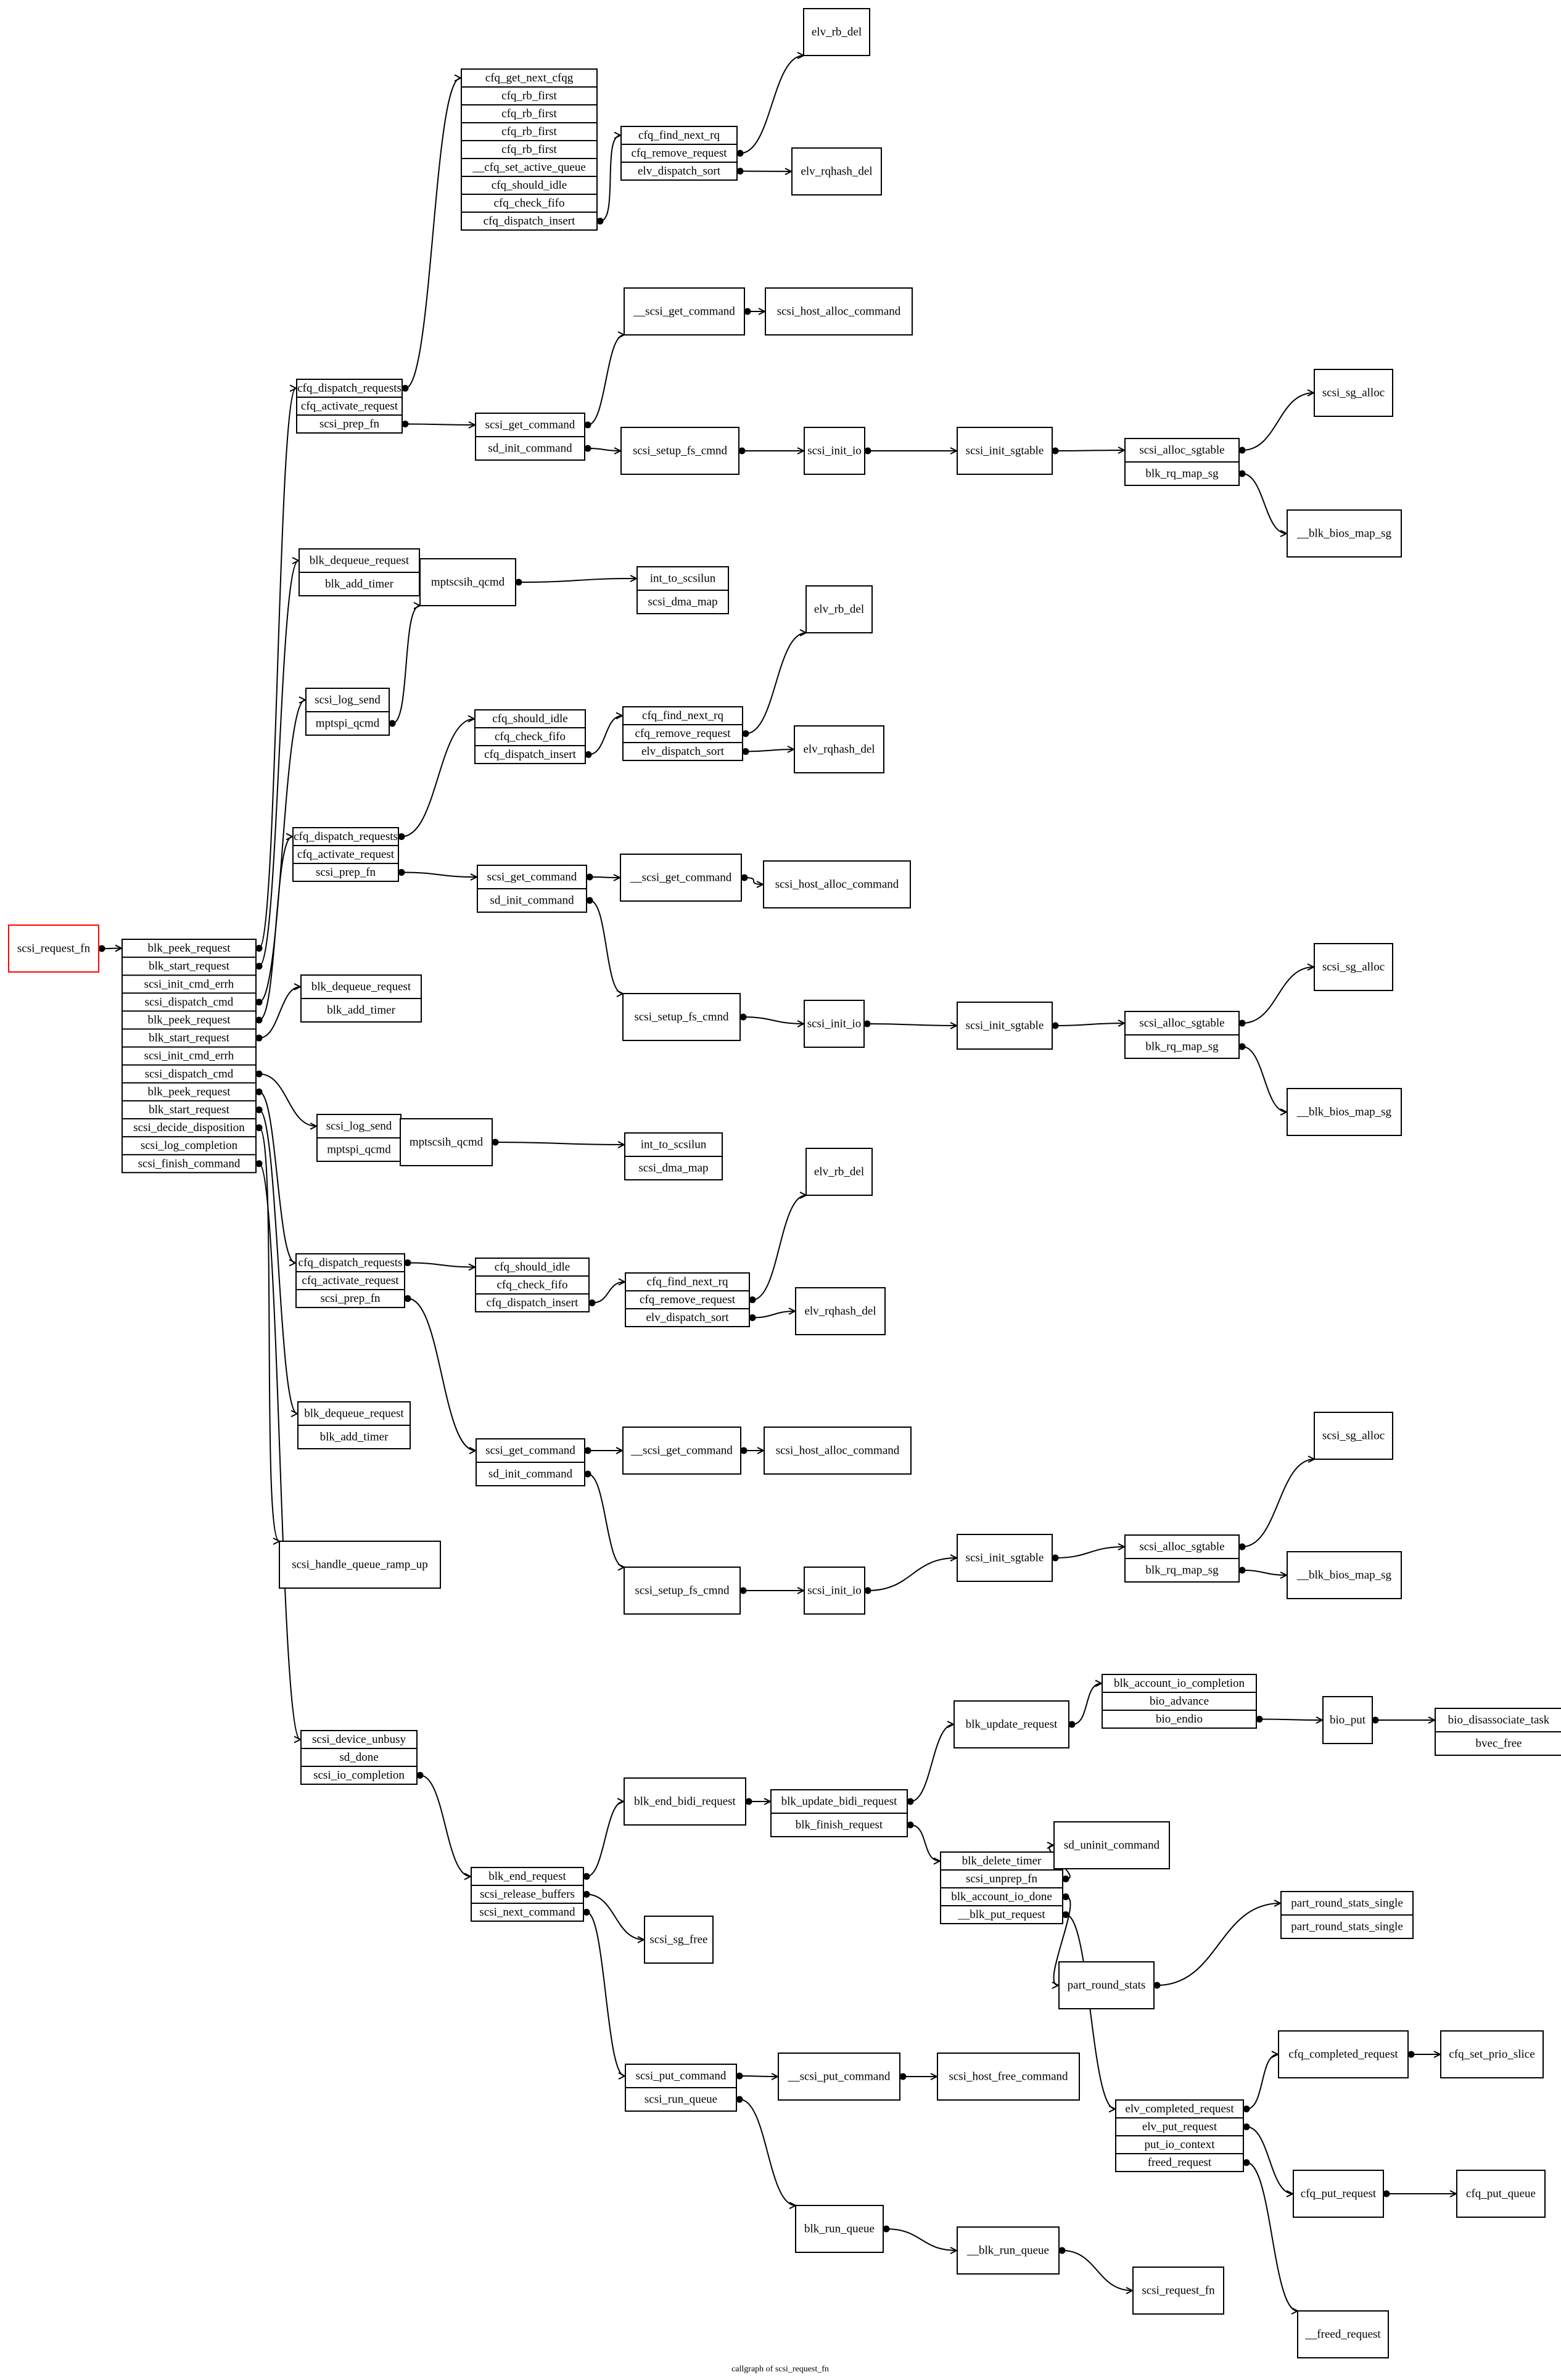  I want to click on function-name: cfq_remove_request, so click(679, 153).